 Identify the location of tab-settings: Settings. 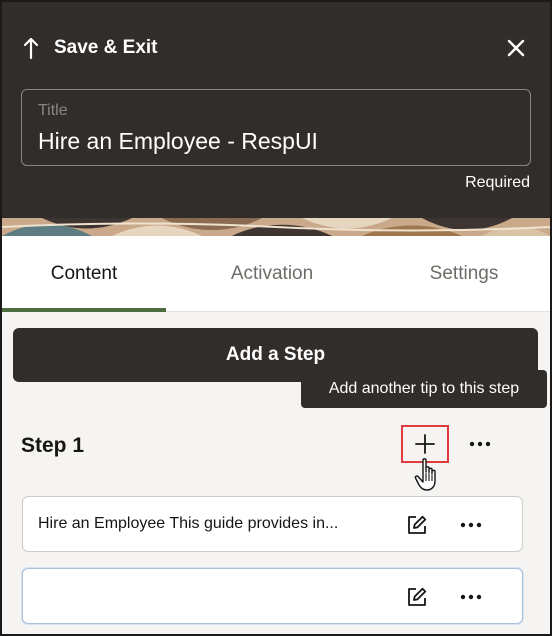
(464, 274).